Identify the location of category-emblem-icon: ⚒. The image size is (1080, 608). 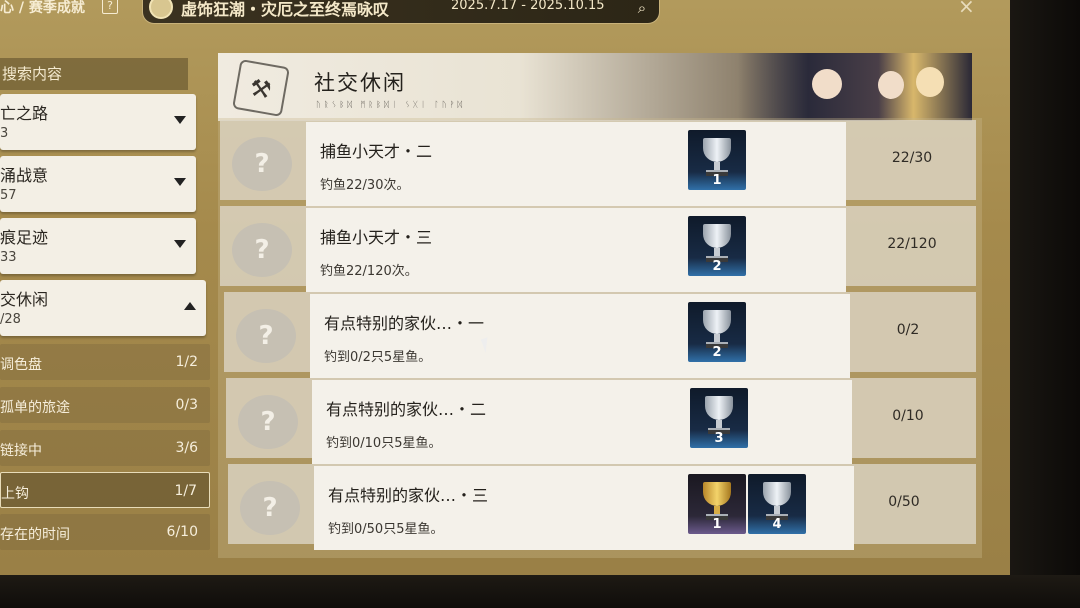
(261, 88).